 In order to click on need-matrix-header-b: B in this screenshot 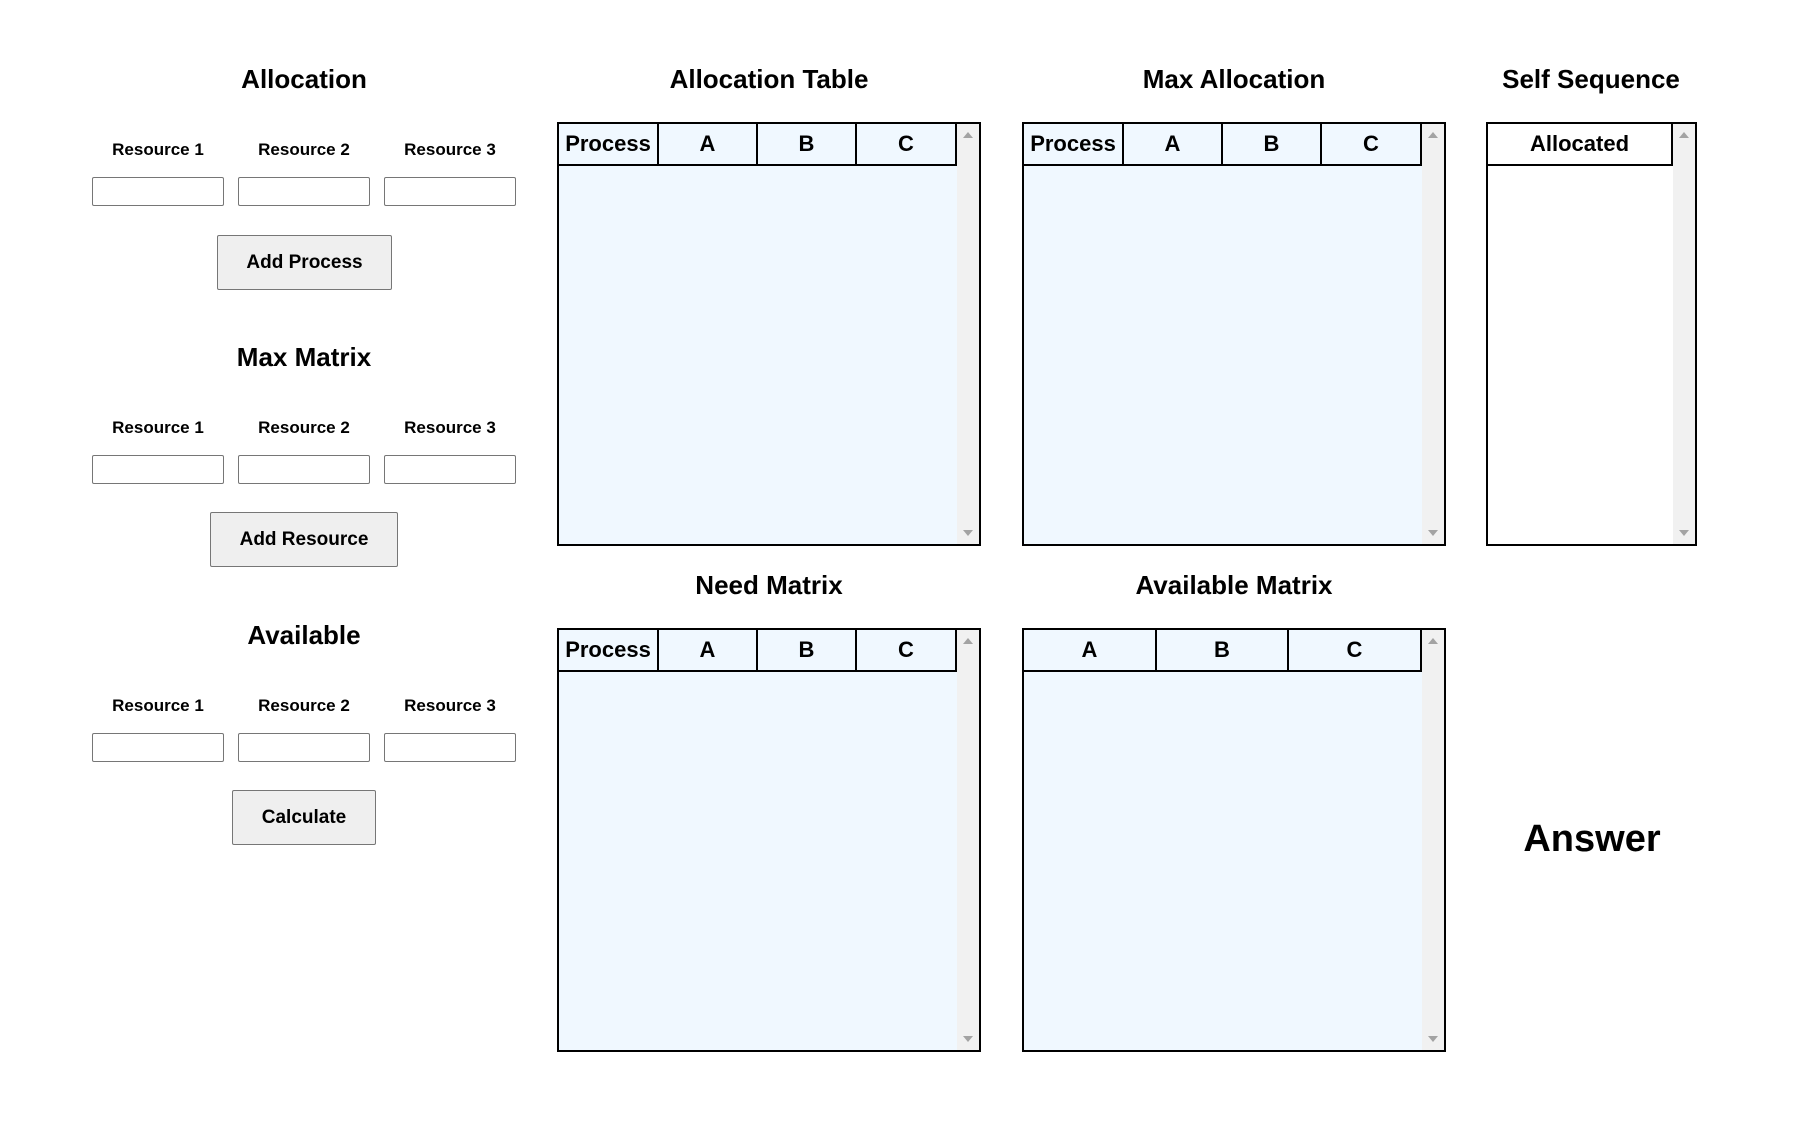, I will do `click(807, 650)`.